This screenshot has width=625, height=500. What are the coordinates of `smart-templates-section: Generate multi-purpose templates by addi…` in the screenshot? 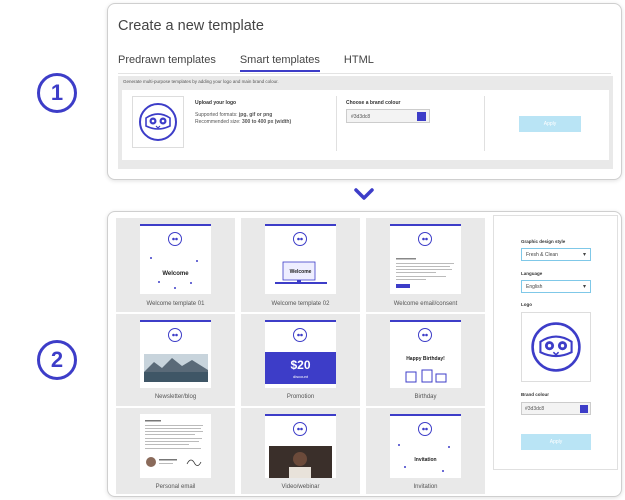 It's located at (365, 122).